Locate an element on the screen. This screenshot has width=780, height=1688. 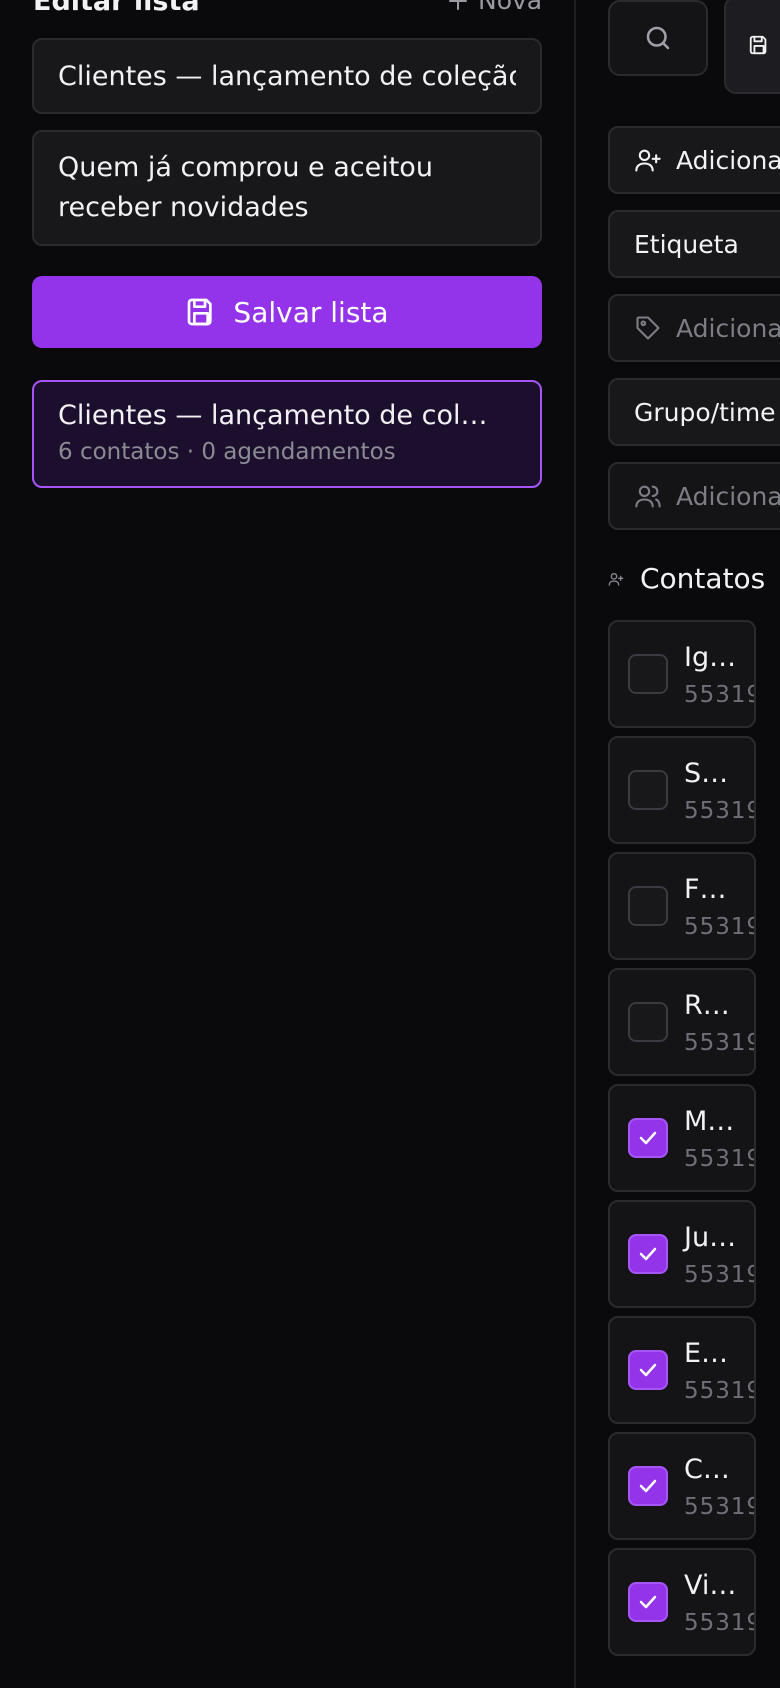
contact-item: R… 553190 is located at coordinates (682, 1022).